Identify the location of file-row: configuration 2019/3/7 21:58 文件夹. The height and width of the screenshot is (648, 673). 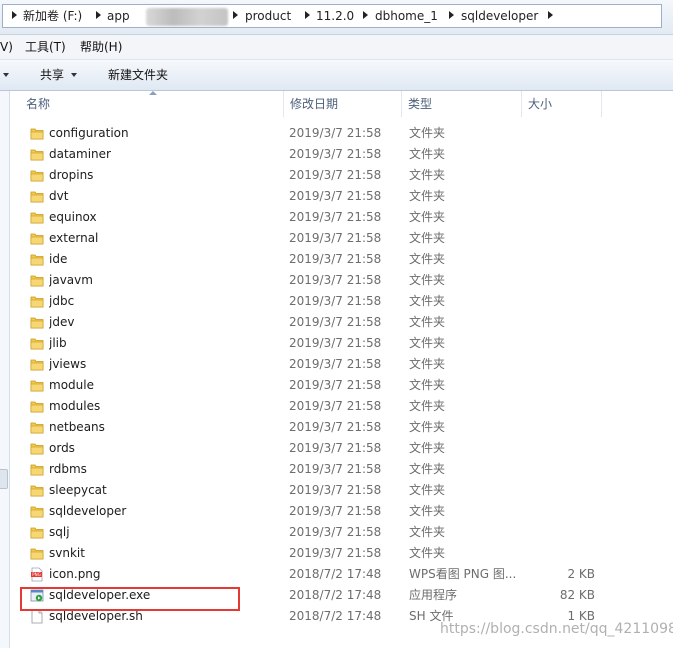
(341, 133).